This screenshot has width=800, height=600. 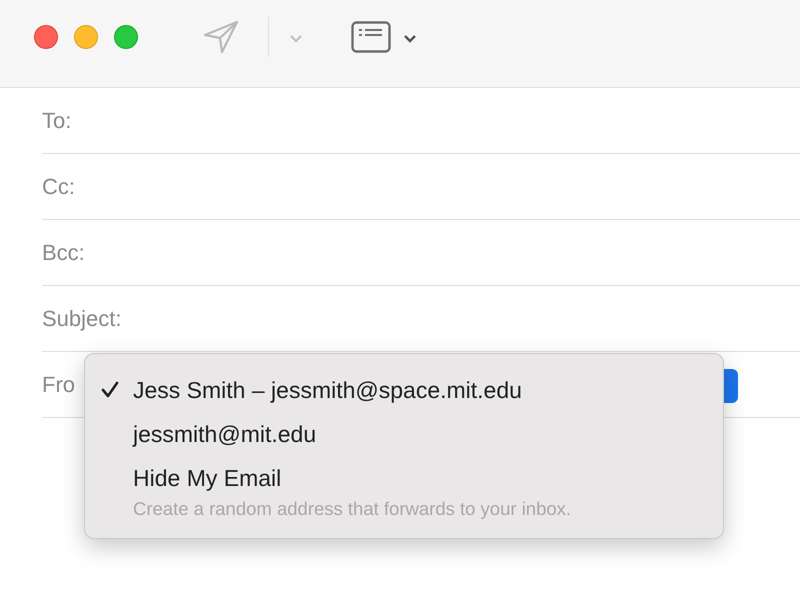 I want to click on menu-item: jessmith@mit.edu, so click(x=404, y=434).